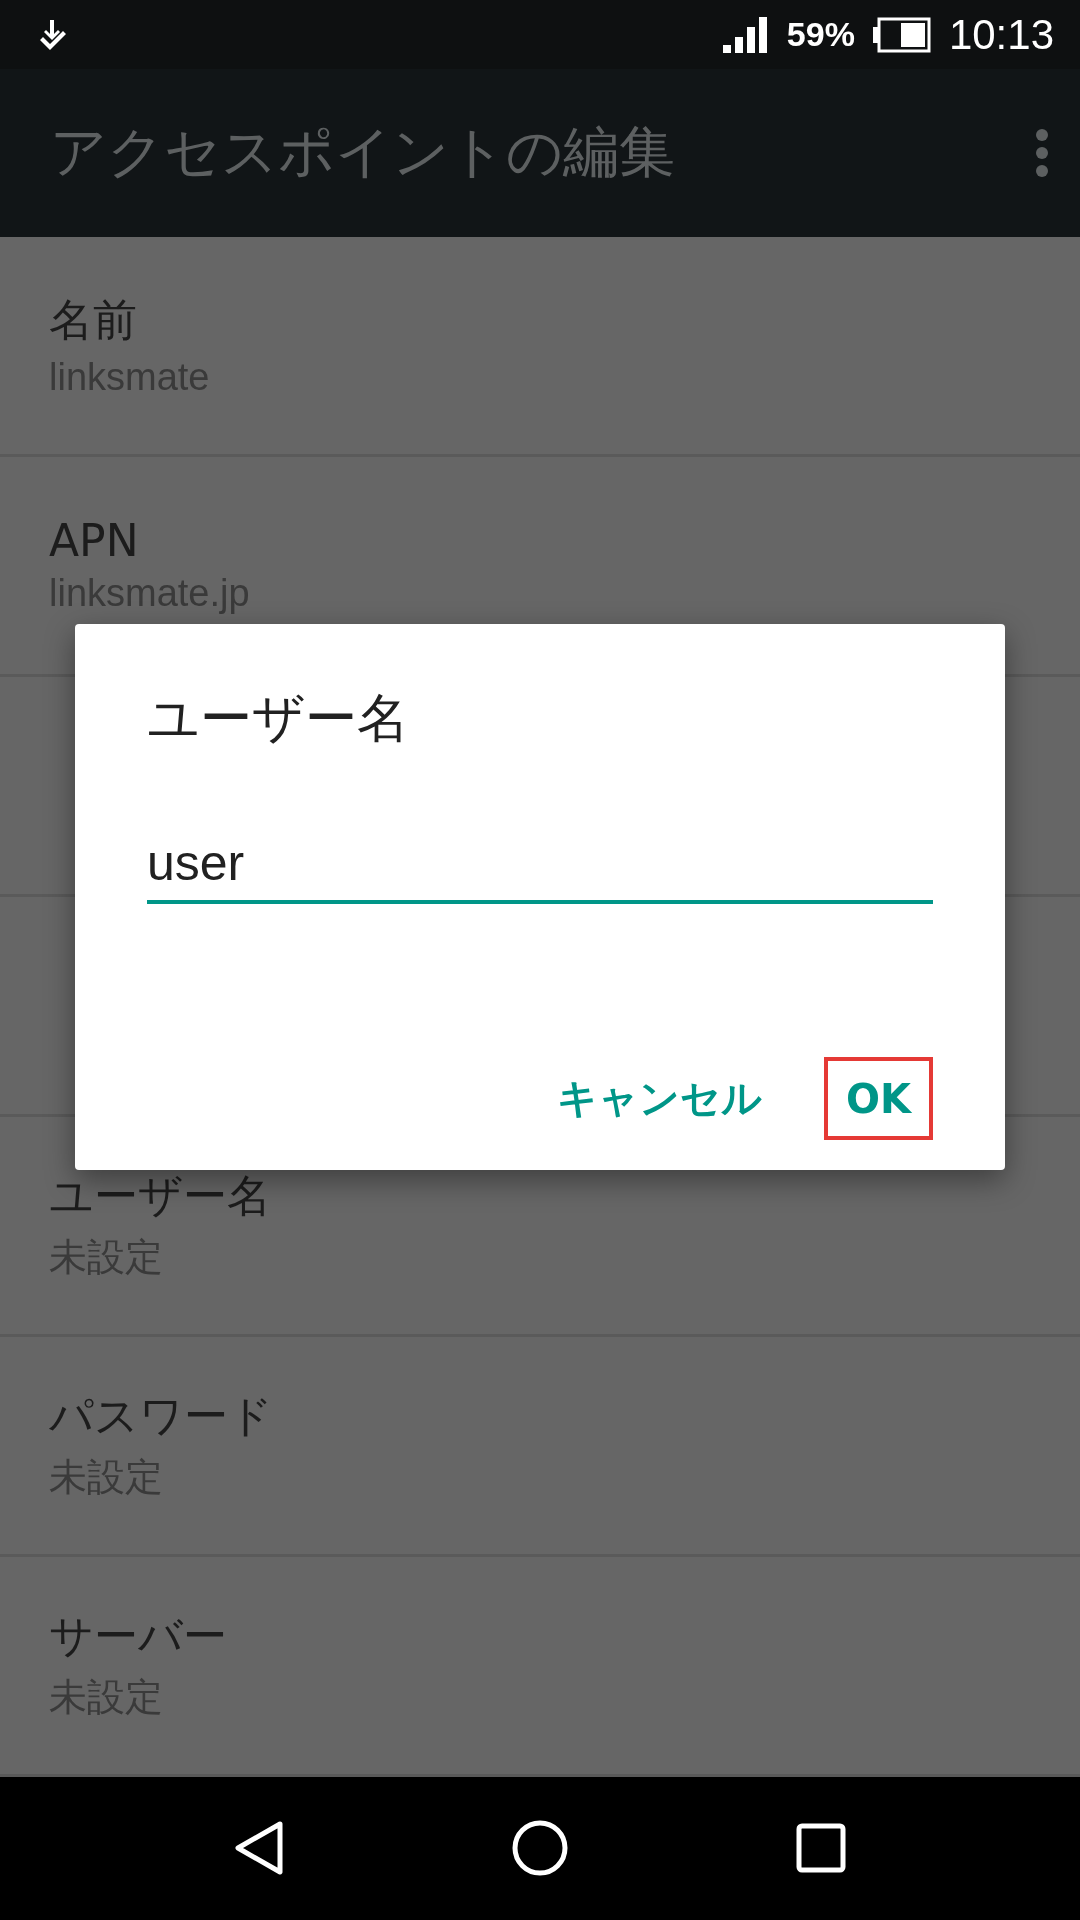  What do you see at coordinates (1042, 153) in the screenshot?
I see `more-options-icon` at bounding box center [1042, 153].